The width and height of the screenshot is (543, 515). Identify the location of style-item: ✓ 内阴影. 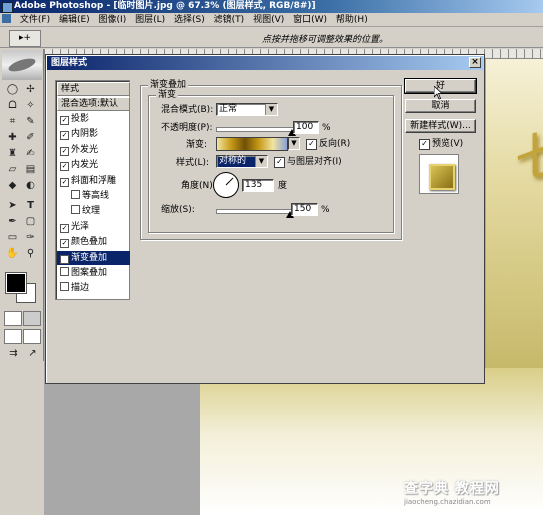
(93, 134).